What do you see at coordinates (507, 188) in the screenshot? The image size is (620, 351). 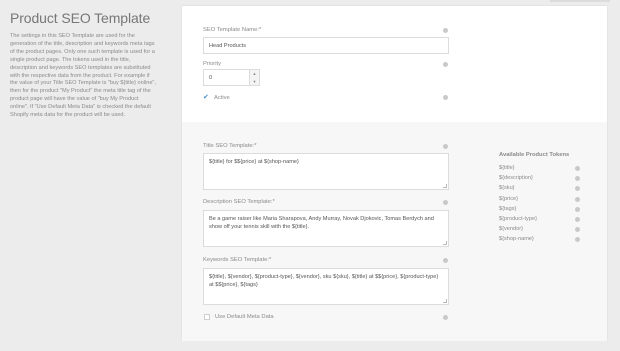 I see `token-item: ${sku}` at bounding box center [507, 188].